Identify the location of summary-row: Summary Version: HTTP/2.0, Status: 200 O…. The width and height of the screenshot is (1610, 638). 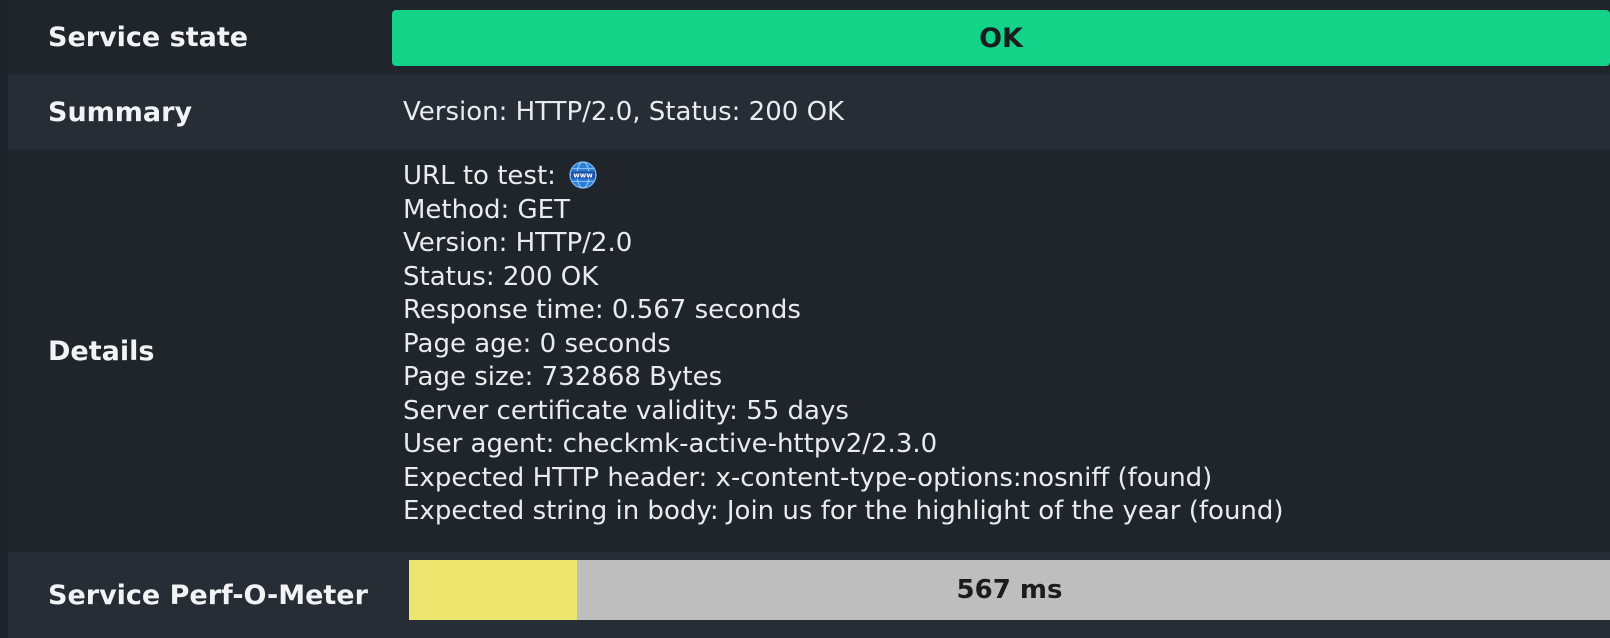
(809, 112).